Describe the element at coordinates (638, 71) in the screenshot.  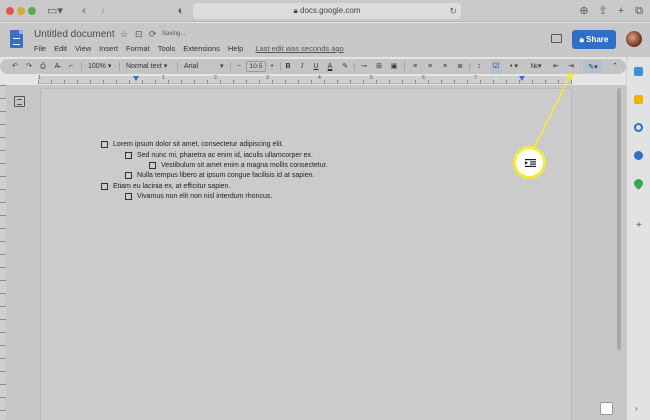
I see `calendar-icon` at that location.